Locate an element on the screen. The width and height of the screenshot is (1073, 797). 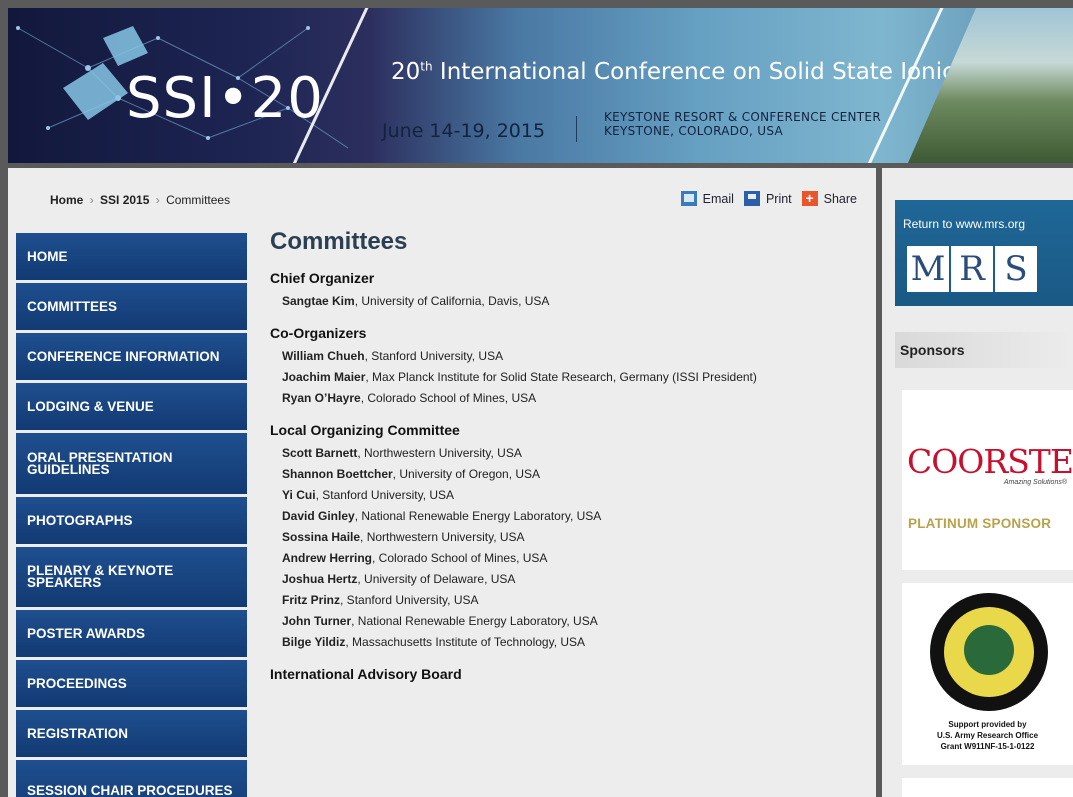
page-title: Committees is located at coordinates (339, 241).